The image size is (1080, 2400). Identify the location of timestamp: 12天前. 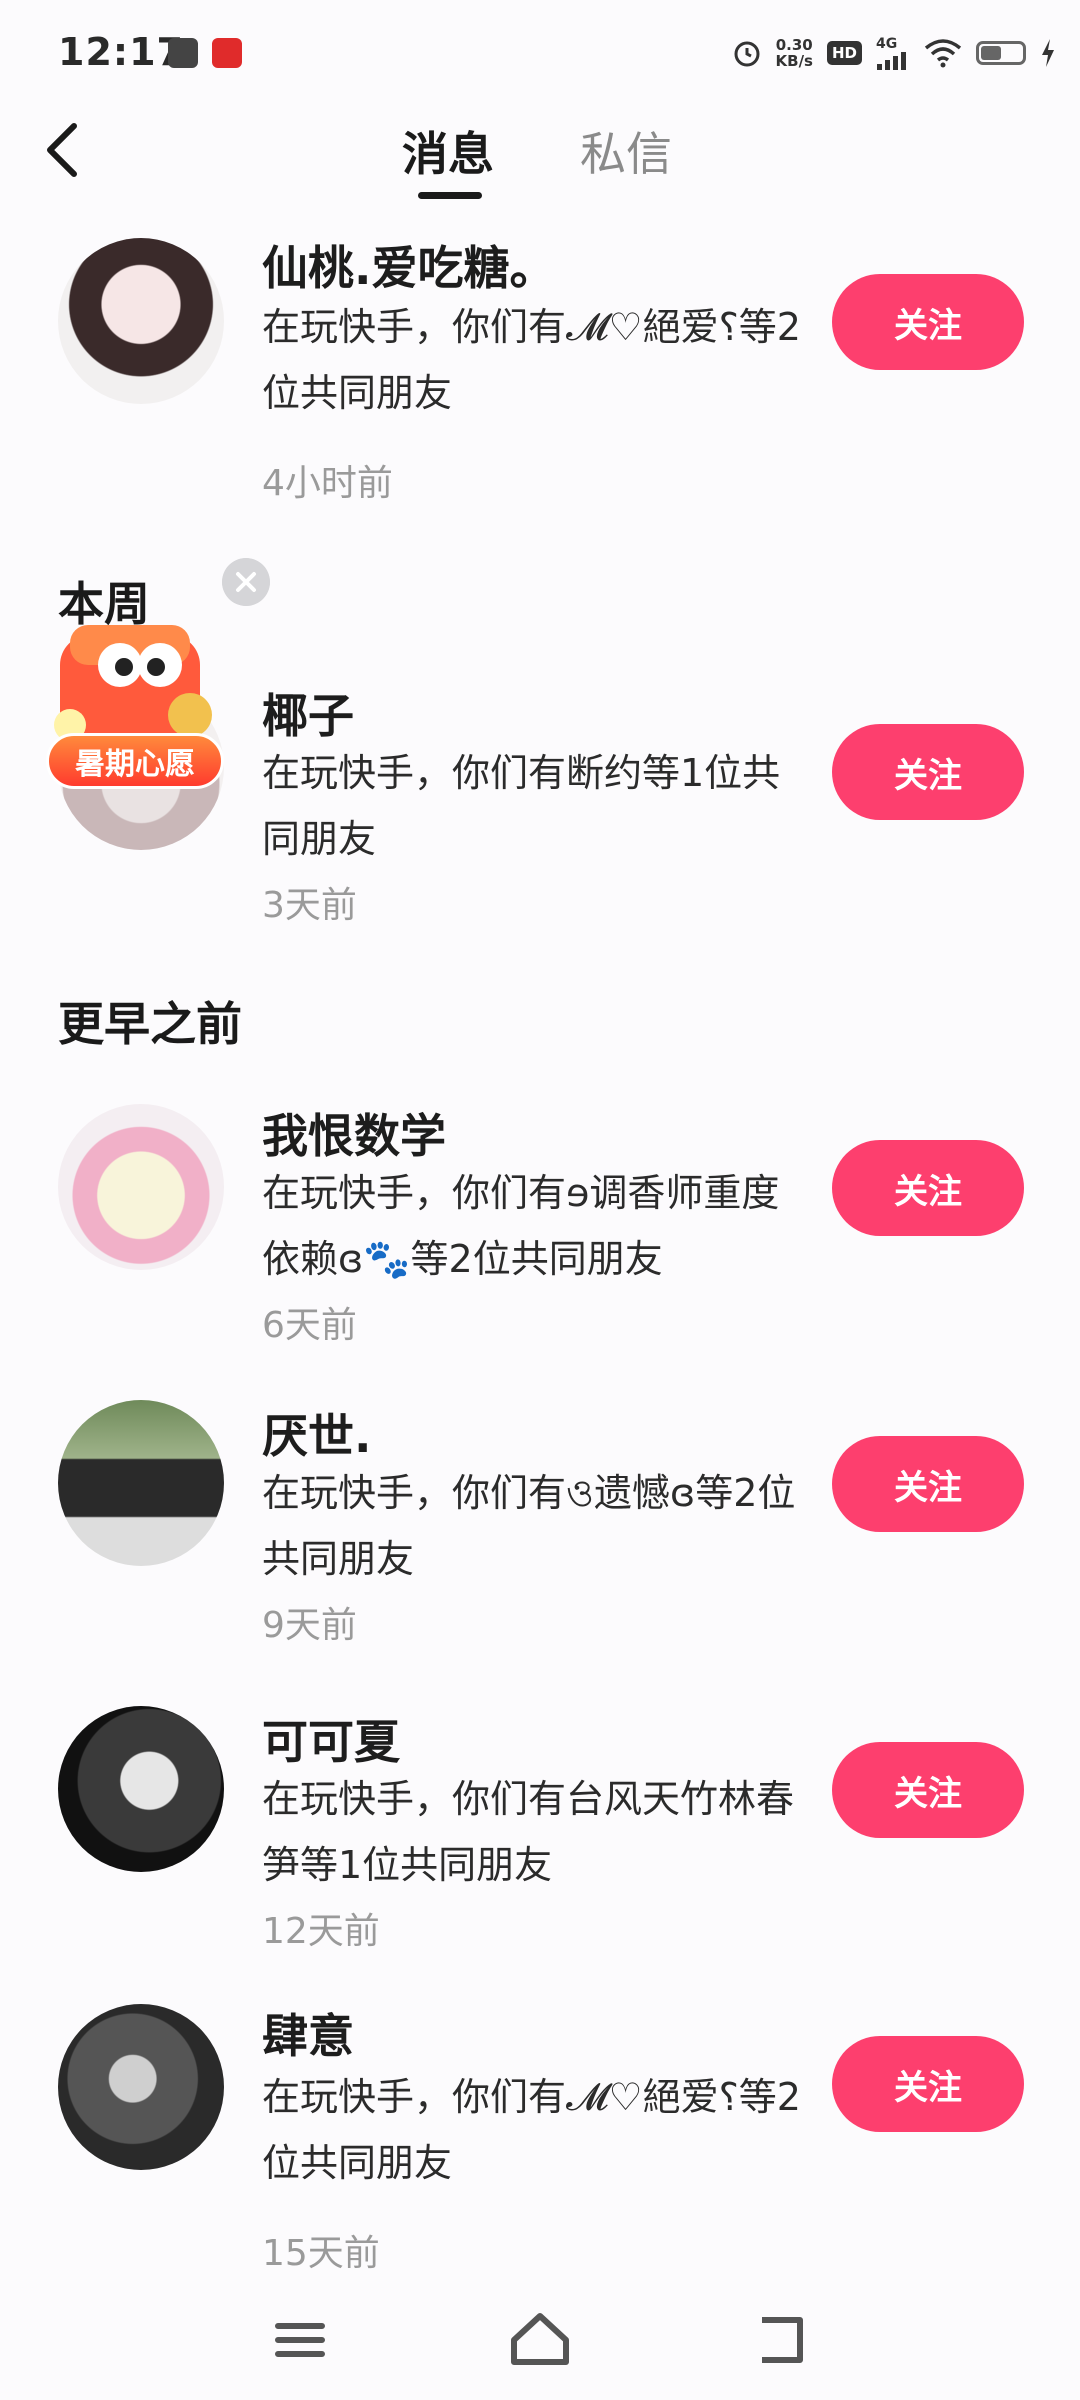
(321, 1931).